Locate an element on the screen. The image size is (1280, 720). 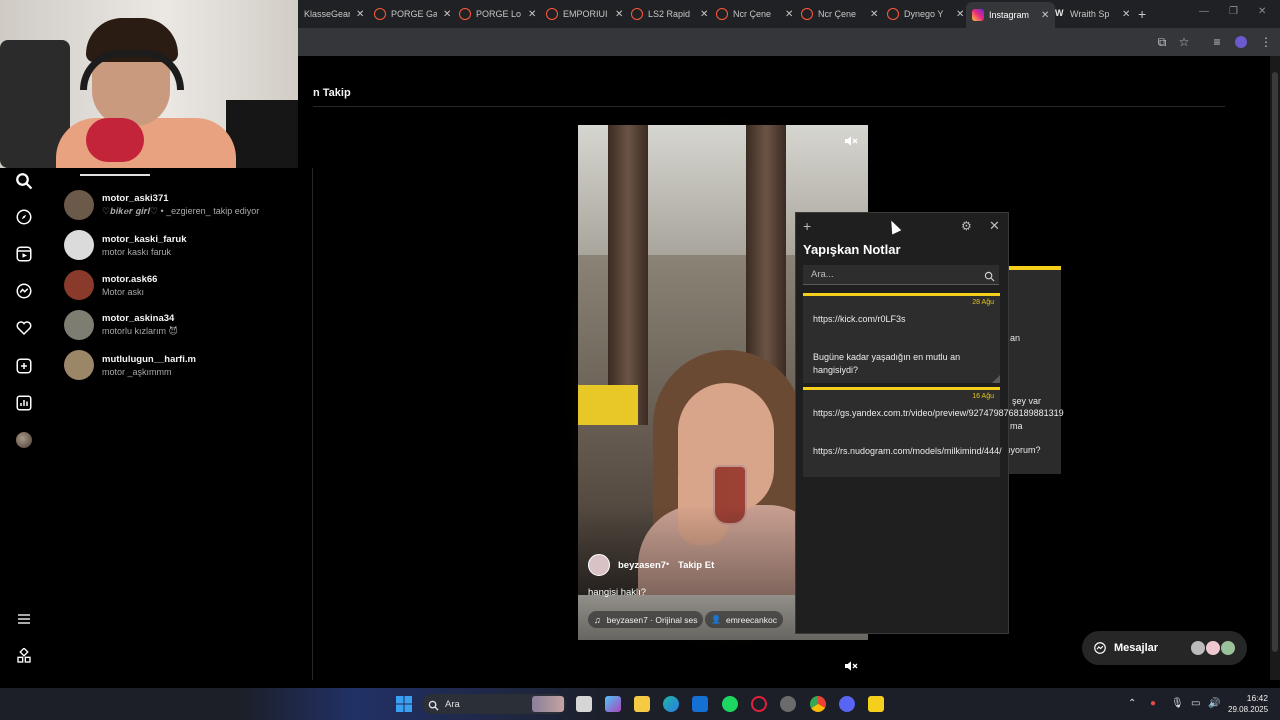
search-result-row: motor_askina34 motorlu kızlarım 😈 is located at coordinates (121, 325).